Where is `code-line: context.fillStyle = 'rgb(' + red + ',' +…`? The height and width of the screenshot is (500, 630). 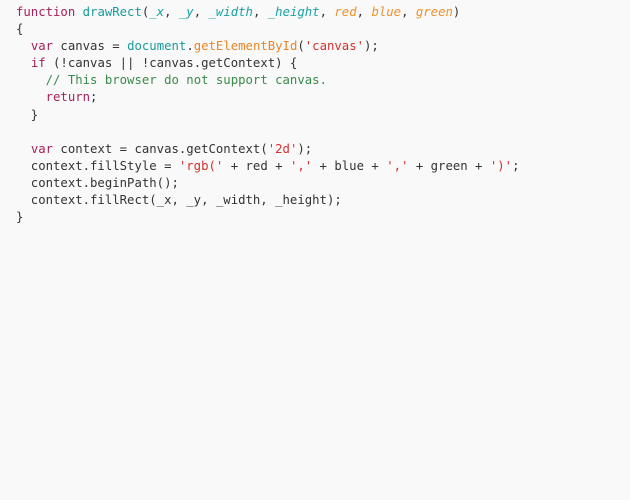 code-line: context.fillStyle = 'rgb(' + red + ',' +… is located at coordinates (315, 166).